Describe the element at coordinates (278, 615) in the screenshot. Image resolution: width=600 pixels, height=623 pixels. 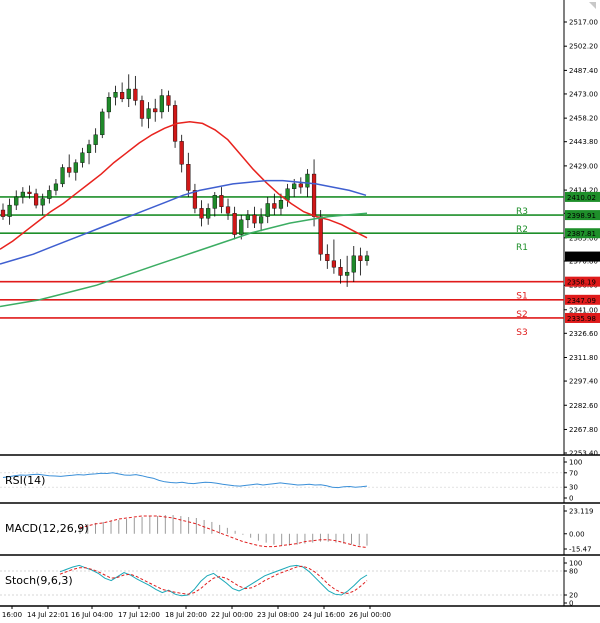
I see `time-tick-label: 23 Jul 08:00` at that location.